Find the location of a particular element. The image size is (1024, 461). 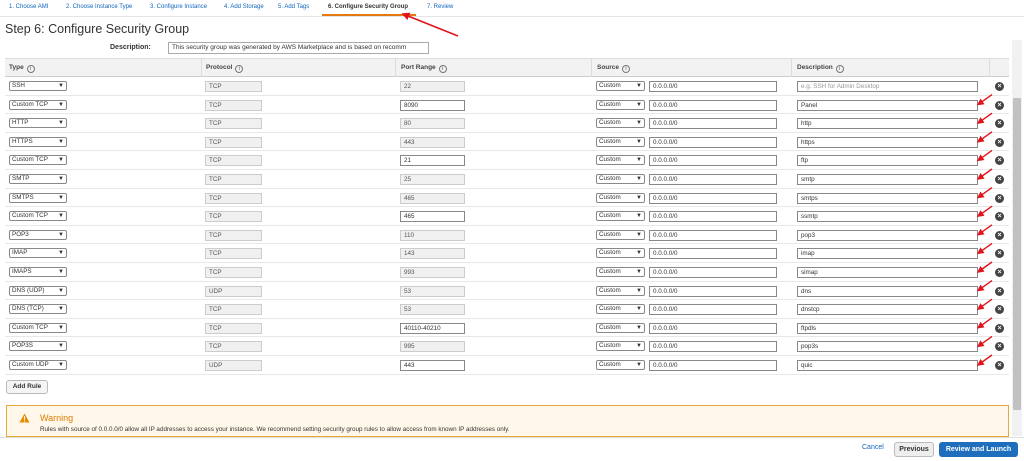

previous-button: Previous is located at coordinates (914, 449).